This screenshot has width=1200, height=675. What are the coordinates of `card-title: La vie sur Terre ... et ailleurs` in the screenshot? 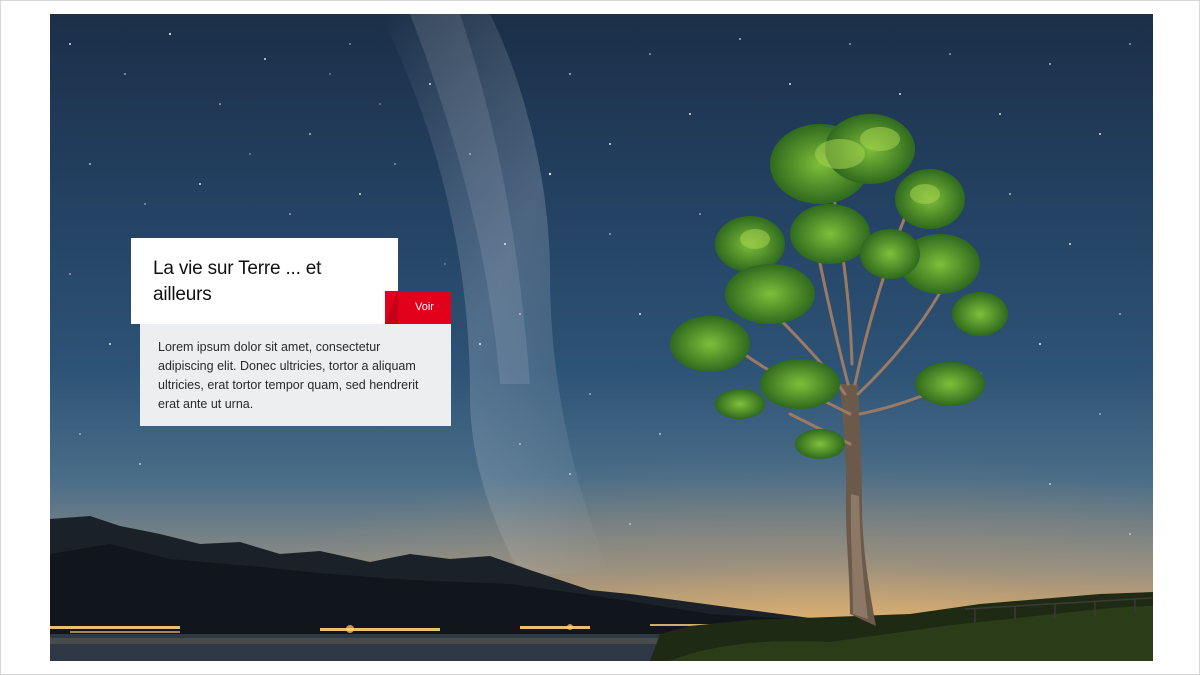 It's located at (237, 281).